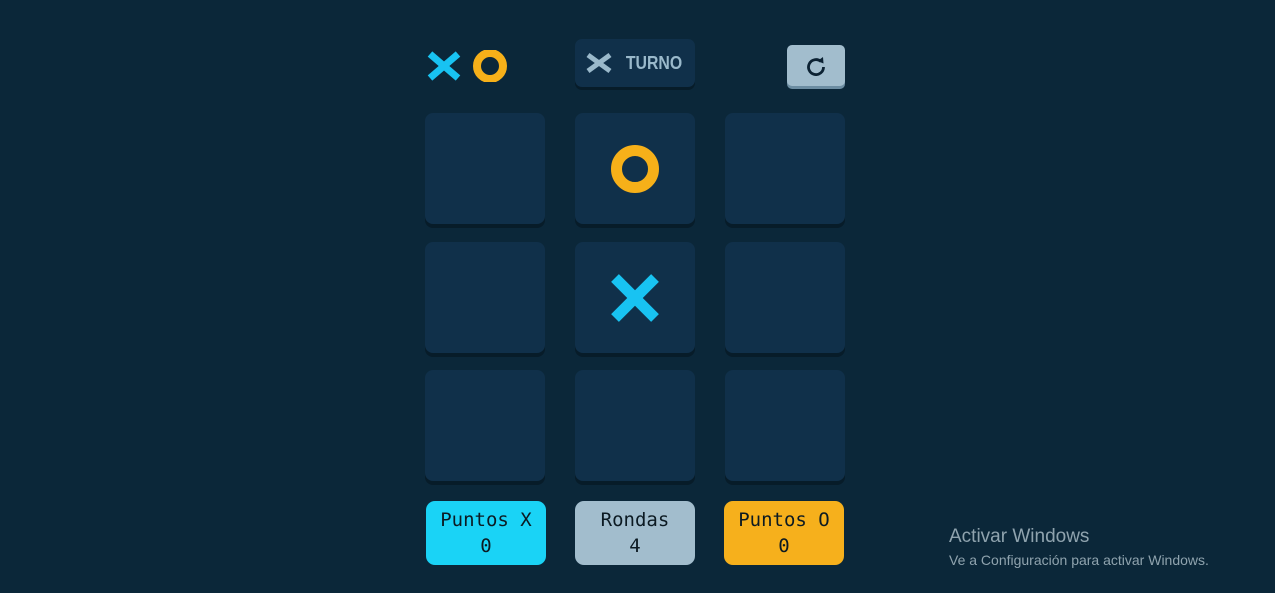 This screenshot has height=593, width=1275. I want to click on turn-label: TURNO, so click(653, 62).